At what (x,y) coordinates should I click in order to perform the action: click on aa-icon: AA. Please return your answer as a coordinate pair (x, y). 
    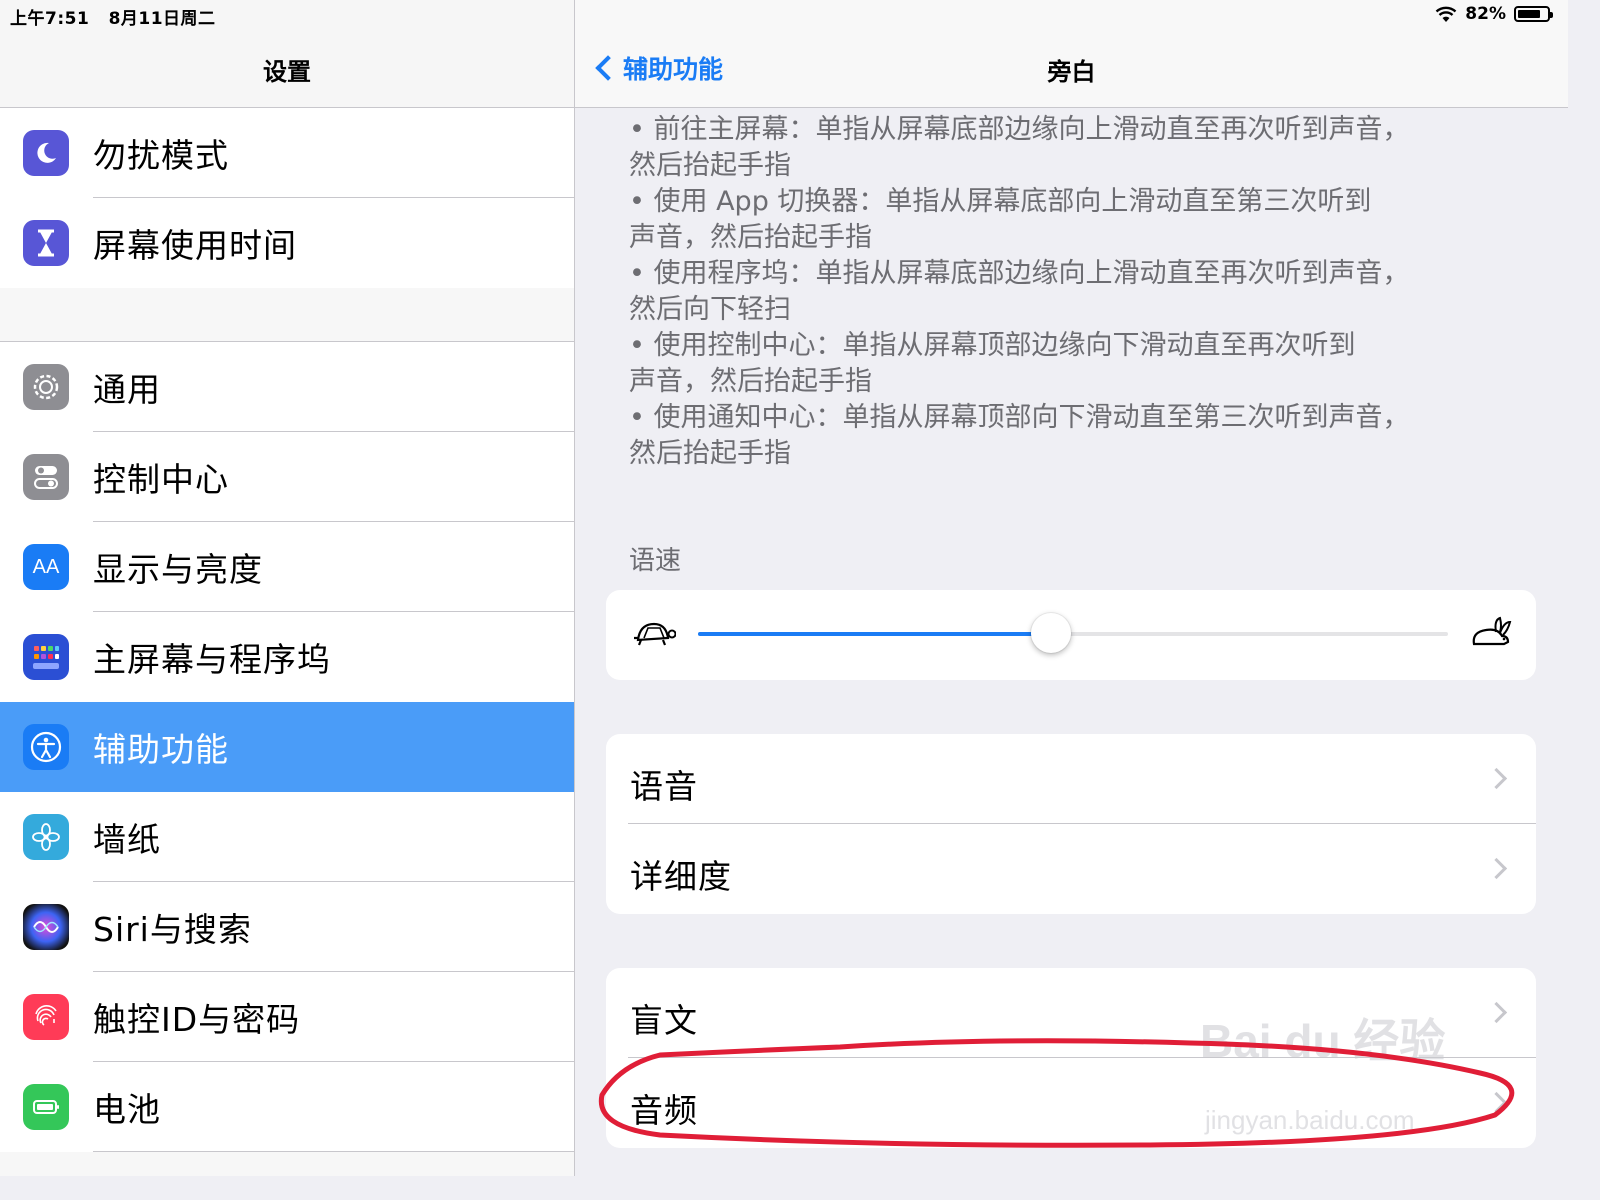
    Looking at the image, I should click on (46, 567).